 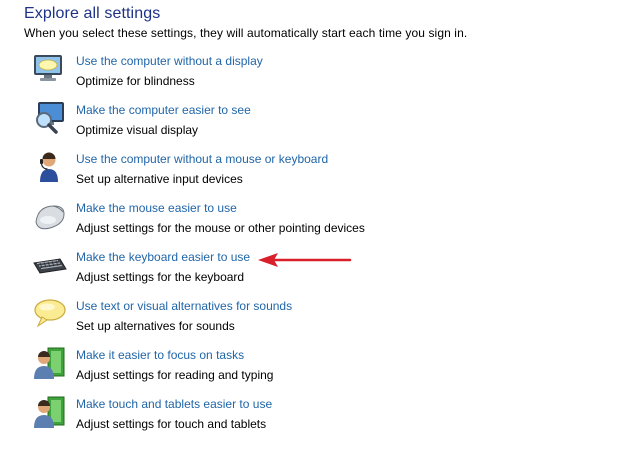 What do you see at coordinates (50, 118) in the screenshot?
I see `monitor-magnifier-icon` at bounding box center [50, 118].